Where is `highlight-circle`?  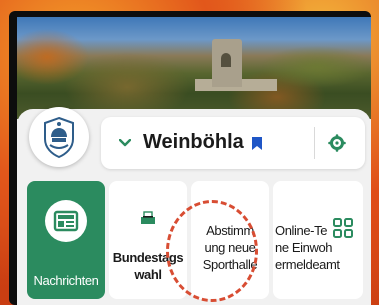
highlight-circle is located at coordinates (212, 251).